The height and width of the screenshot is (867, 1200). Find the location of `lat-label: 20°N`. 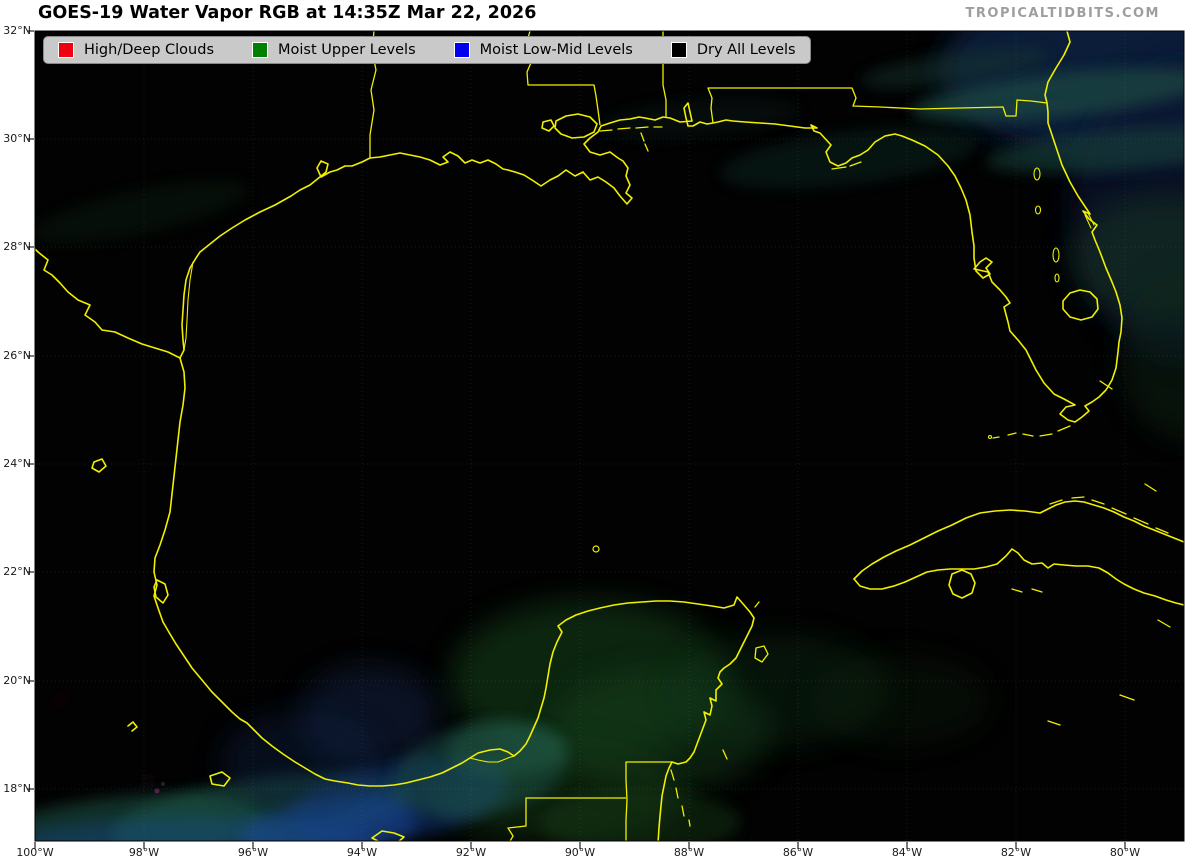

lat-label: 20°N is located at coordinates (17, 680).